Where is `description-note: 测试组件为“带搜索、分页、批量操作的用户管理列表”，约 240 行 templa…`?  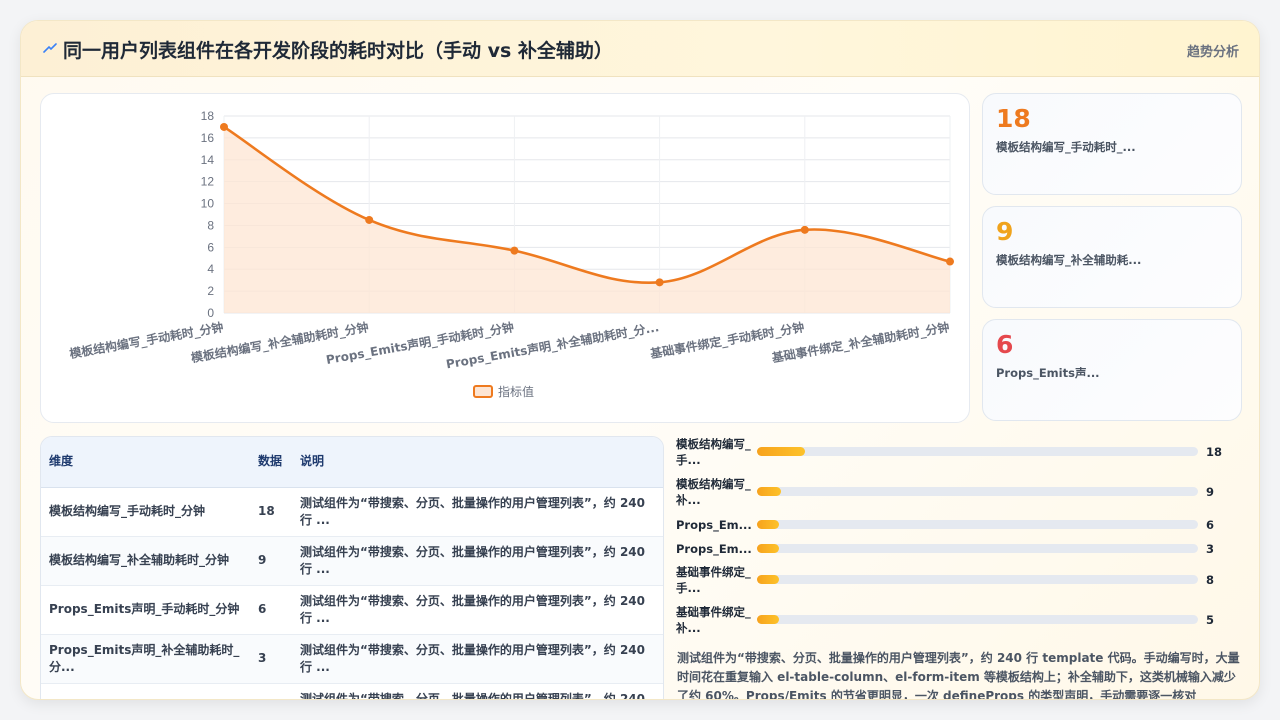 description-note: 测试组件为“带搜索、分页、批量操作的用户管理列表”，约 240 行 templa… is located at coordinates (958, 675).